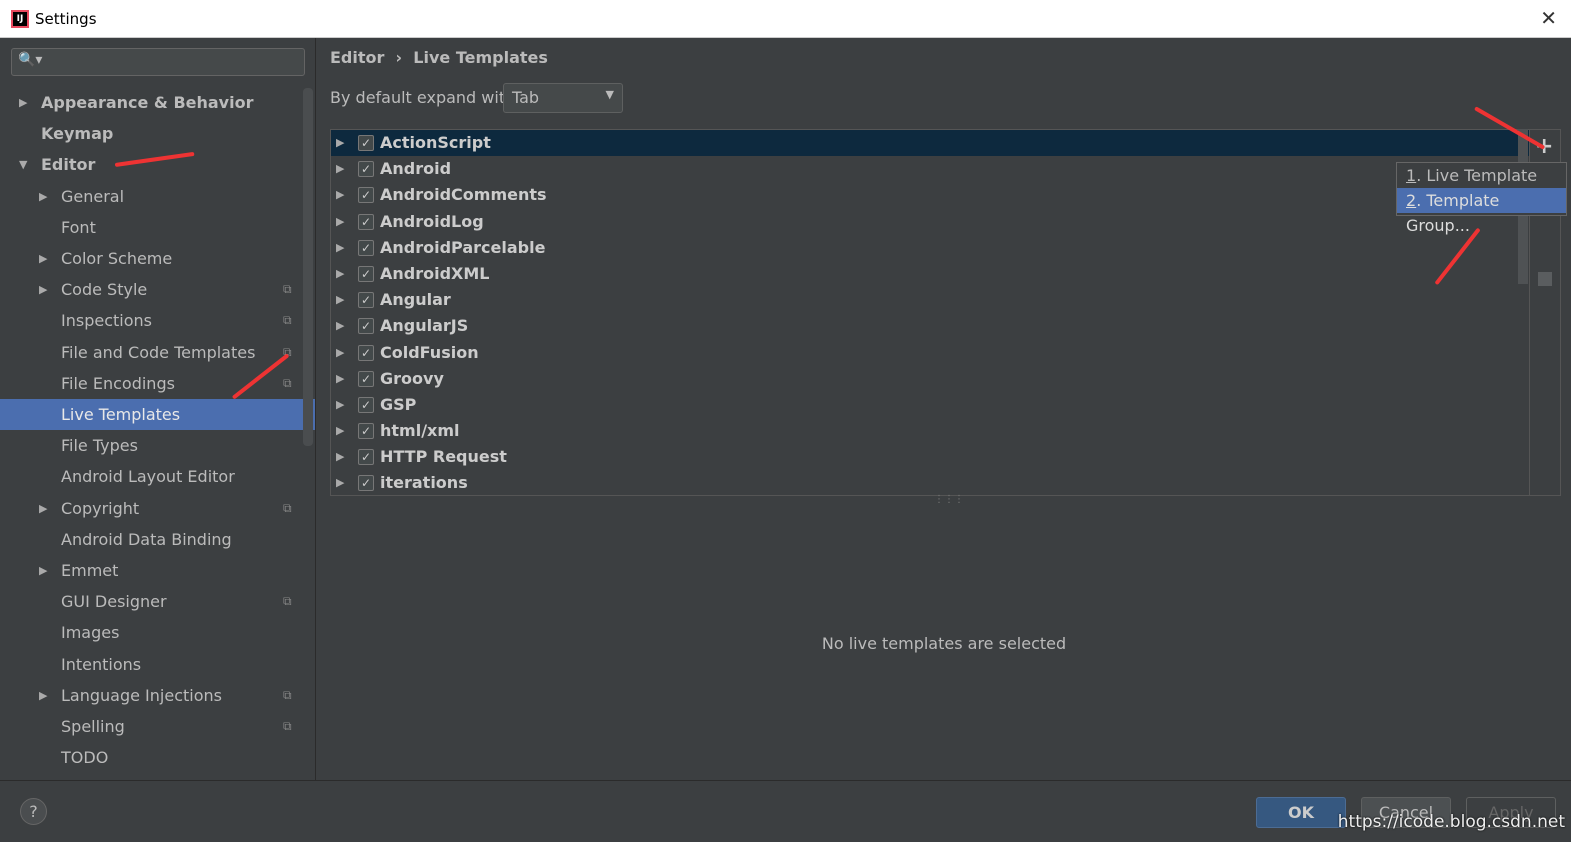  Describe the element at coordinates (930, 248) in the screenshot. I see `template-group-row: ▶ ✓ AndroidParcelable` at that location.